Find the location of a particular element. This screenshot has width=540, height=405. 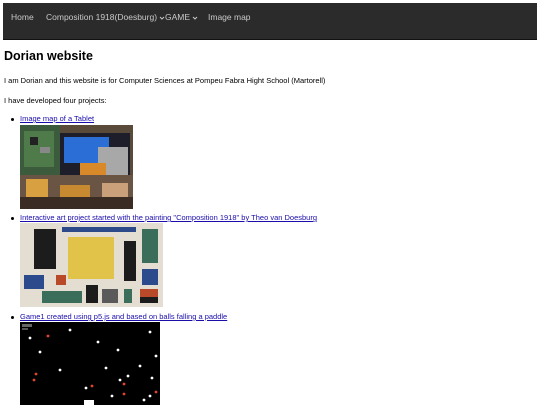

nav-game-label: GAME is located at coordinates (178, 17).